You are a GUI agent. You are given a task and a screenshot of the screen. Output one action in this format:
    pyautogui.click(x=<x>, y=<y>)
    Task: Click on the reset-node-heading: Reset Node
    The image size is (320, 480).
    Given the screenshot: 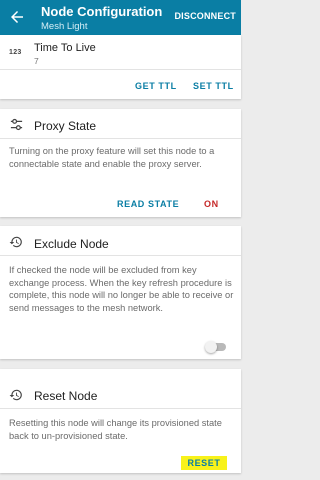 What is the action you would take?
    pyautogui.click(x=66, y=396)
    